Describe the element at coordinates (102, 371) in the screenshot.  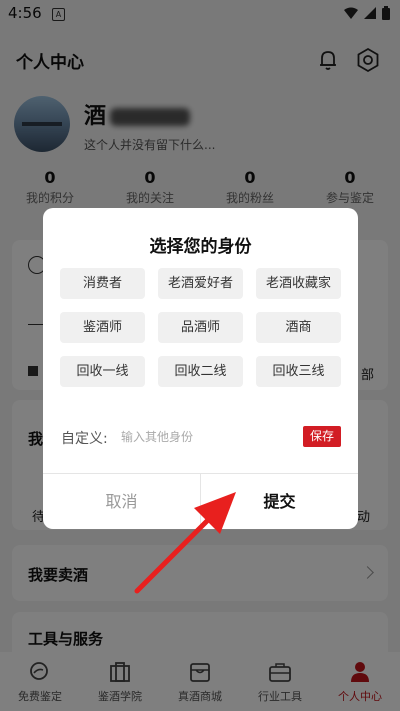
I see `identity-option: 回收一线` at that location.